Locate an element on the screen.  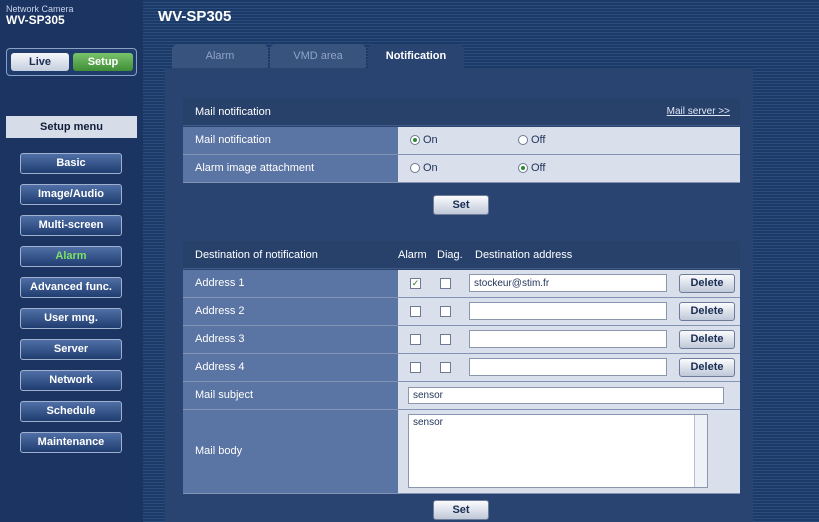
mail-notification-on-radio is located at coordinates (415, 140).